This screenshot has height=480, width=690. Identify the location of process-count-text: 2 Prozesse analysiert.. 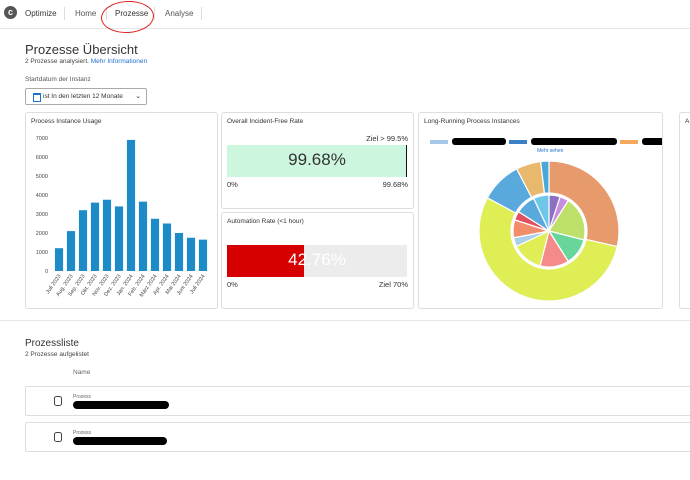
(57, 61).